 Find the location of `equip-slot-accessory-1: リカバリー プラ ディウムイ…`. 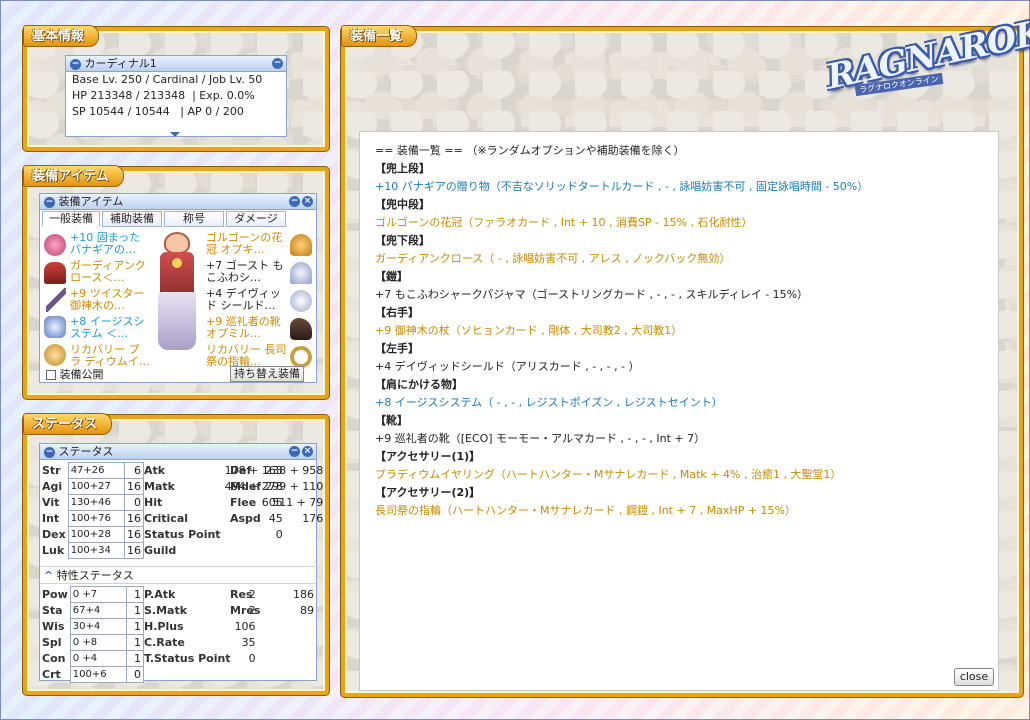

equip-slot-accessory-1: リカバリー プラ ディウムイ… is located at coordinates (110, 357).